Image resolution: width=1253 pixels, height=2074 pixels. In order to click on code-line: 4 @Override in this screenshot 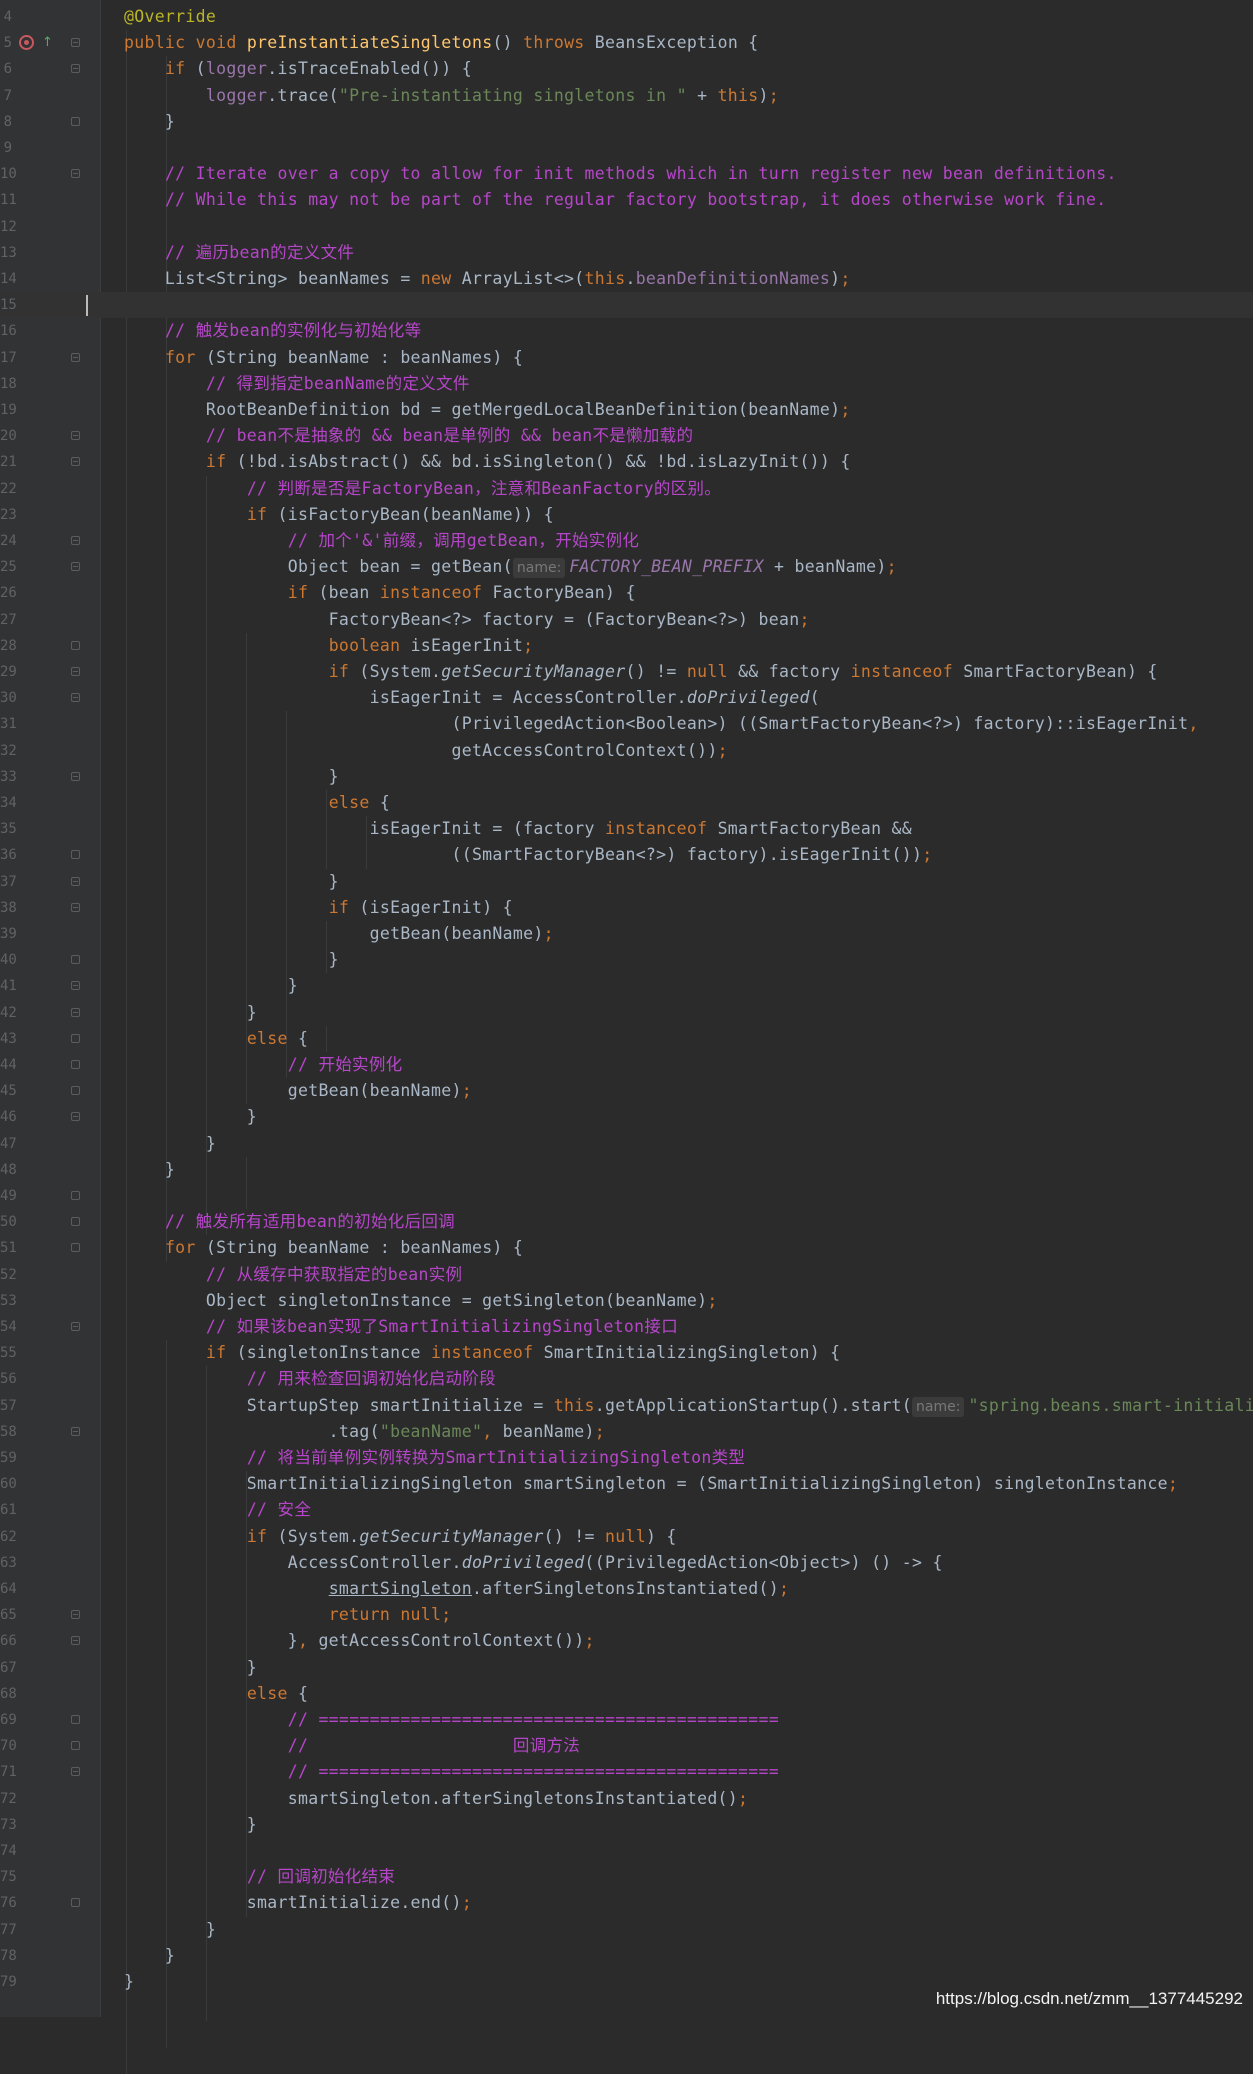, I will do `click(626, 17)`.